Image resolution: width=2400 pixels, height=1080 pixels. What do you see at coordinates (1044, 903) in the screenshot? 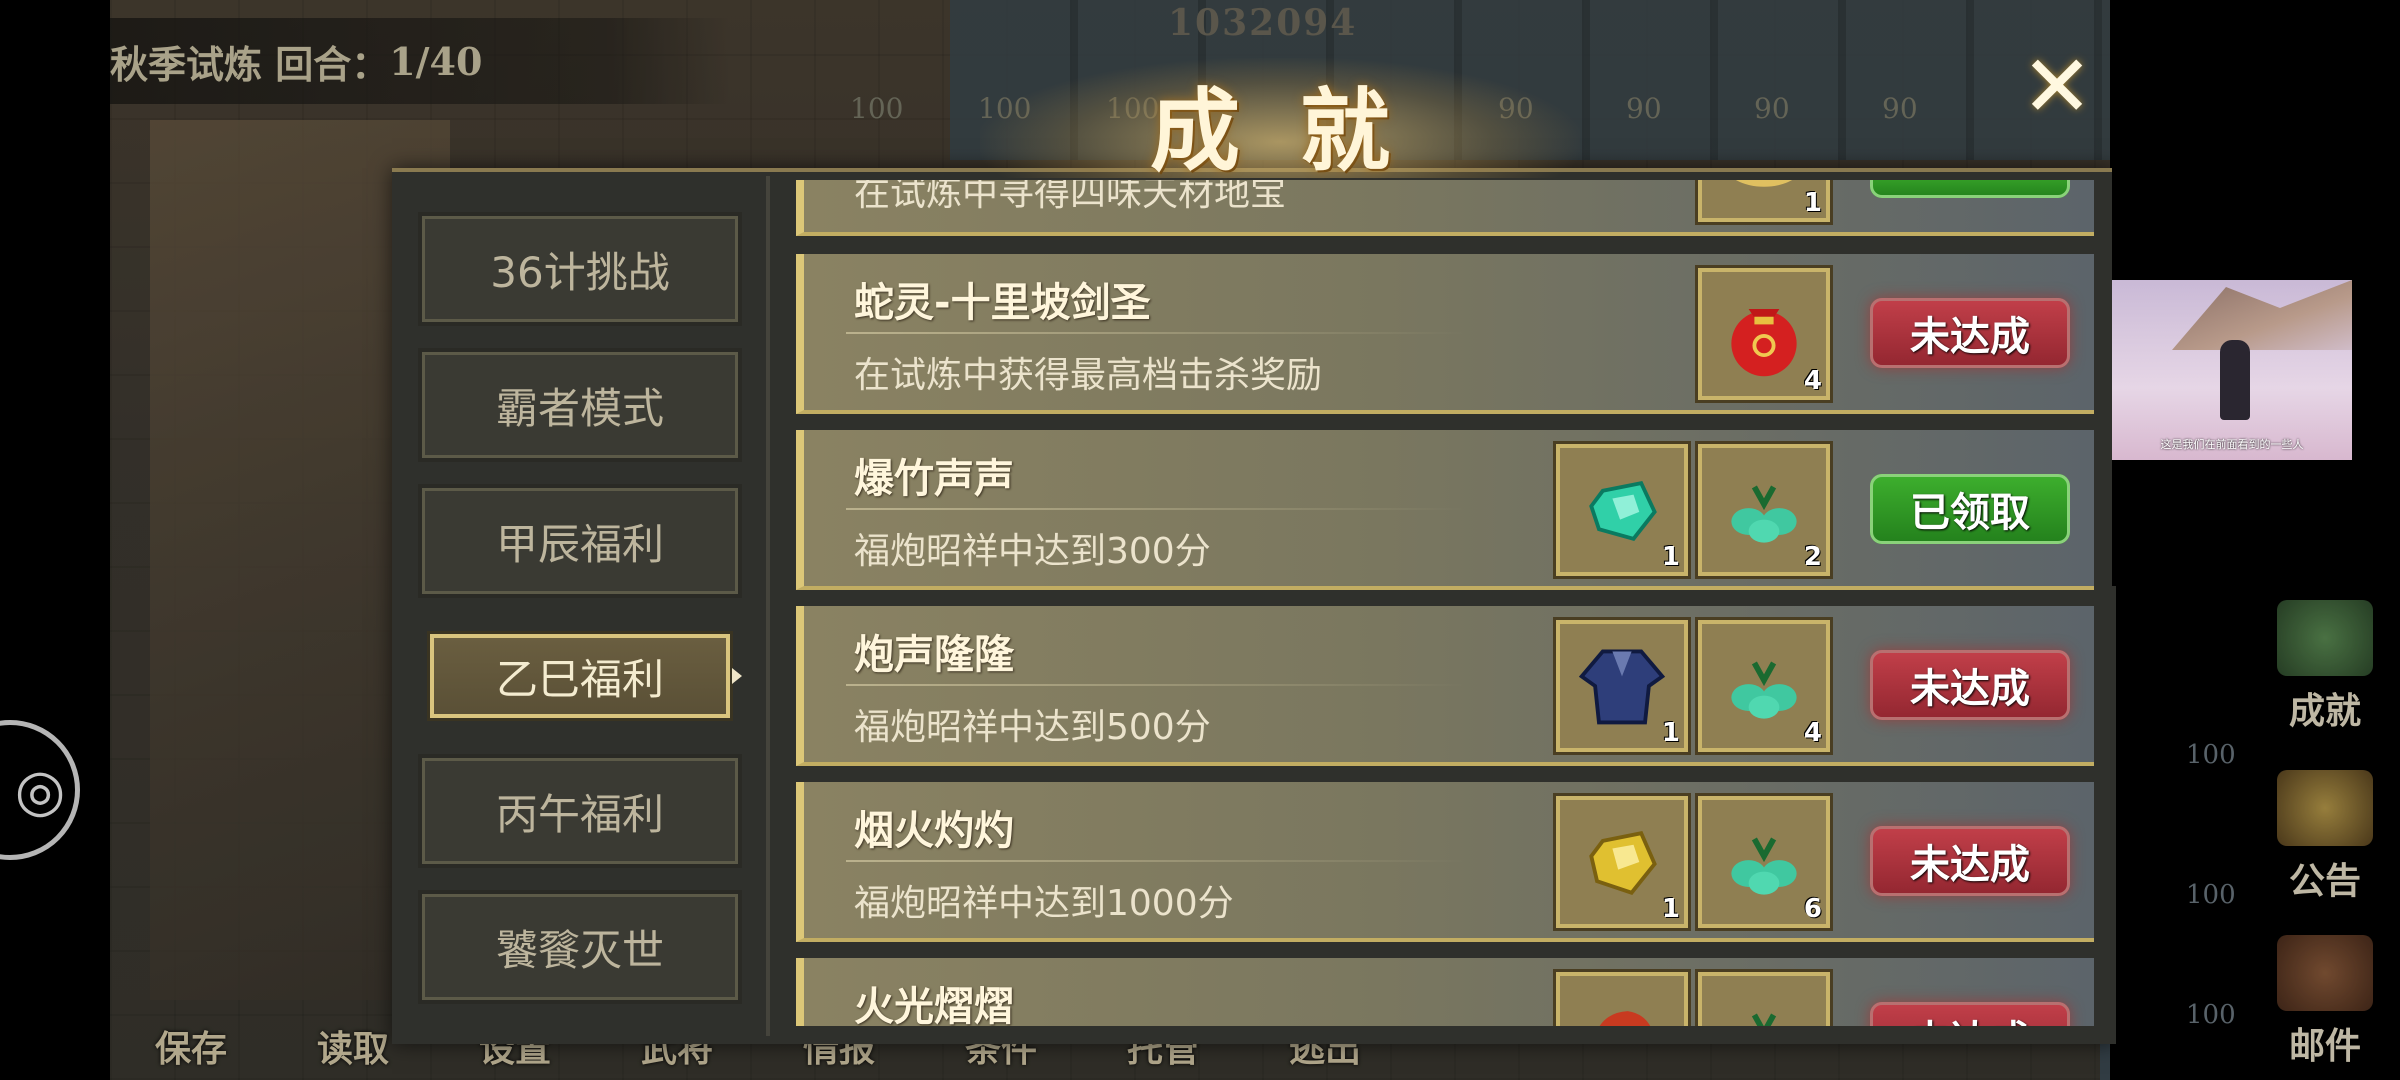
I see `achievement-desc: 福炮昭祥中达到1000分` at bounding box center [1044, 903].